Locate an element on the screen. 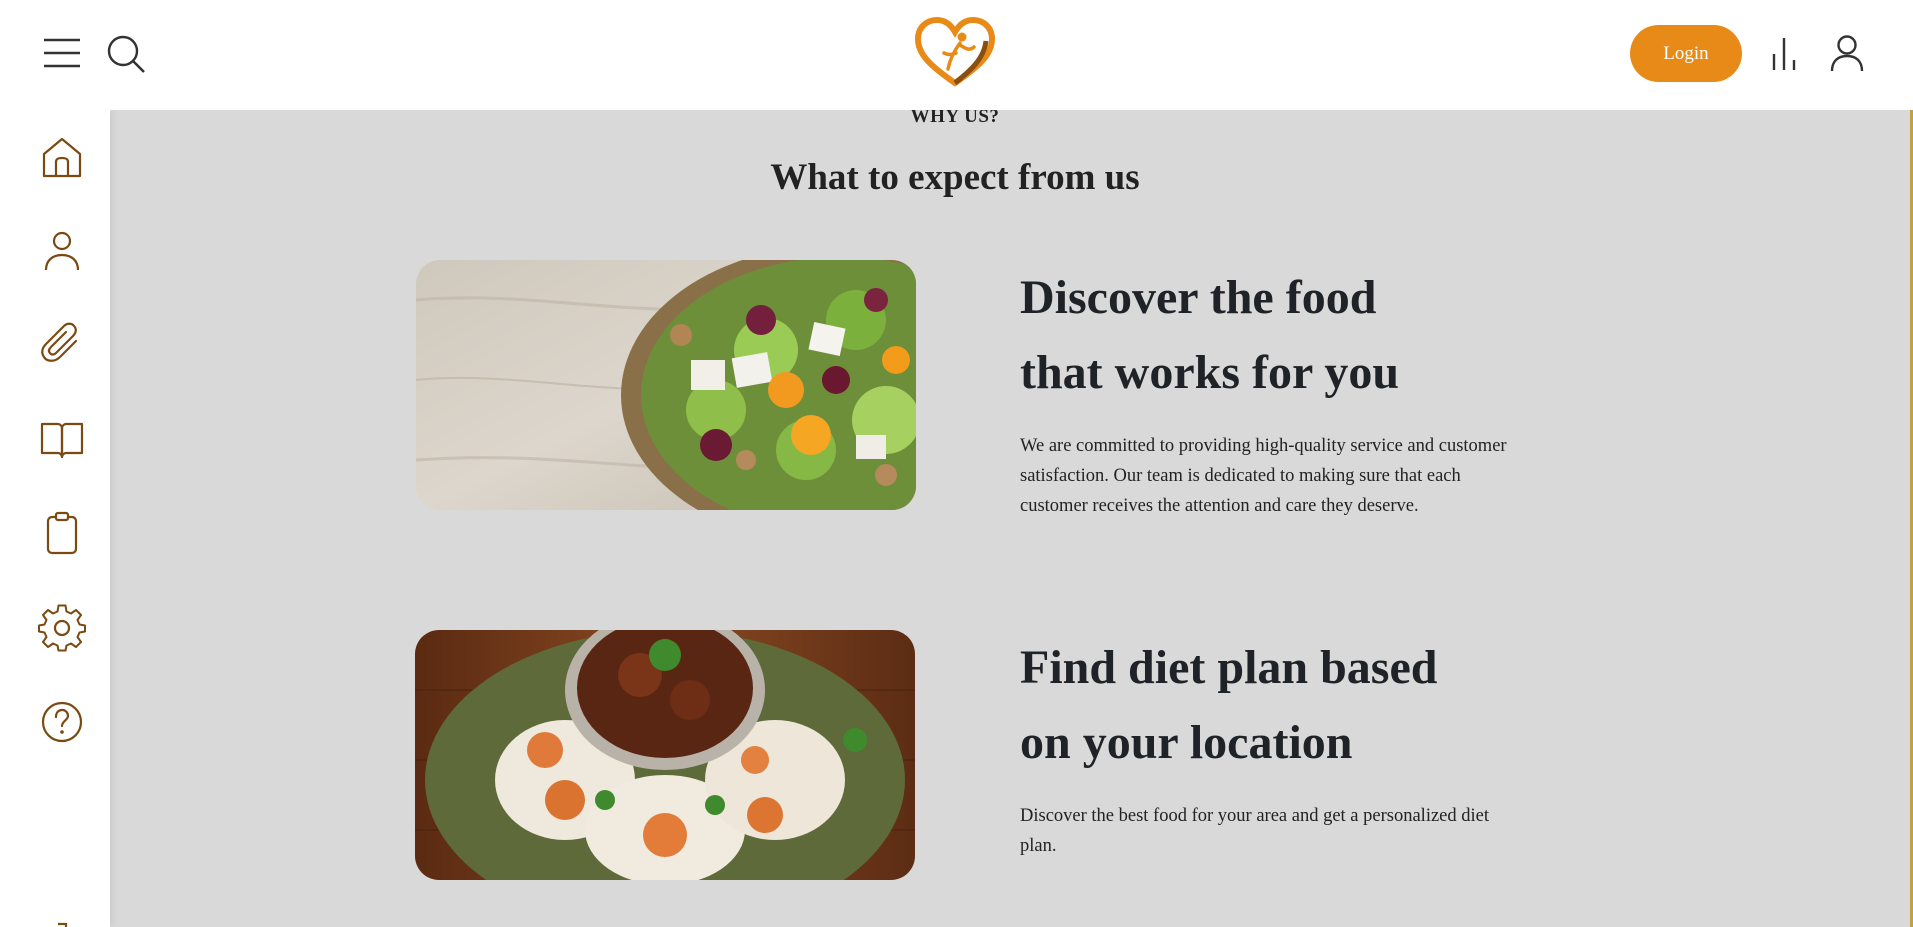 The image size is (1913, 927). help-icon is located at coordinates (62, 722).